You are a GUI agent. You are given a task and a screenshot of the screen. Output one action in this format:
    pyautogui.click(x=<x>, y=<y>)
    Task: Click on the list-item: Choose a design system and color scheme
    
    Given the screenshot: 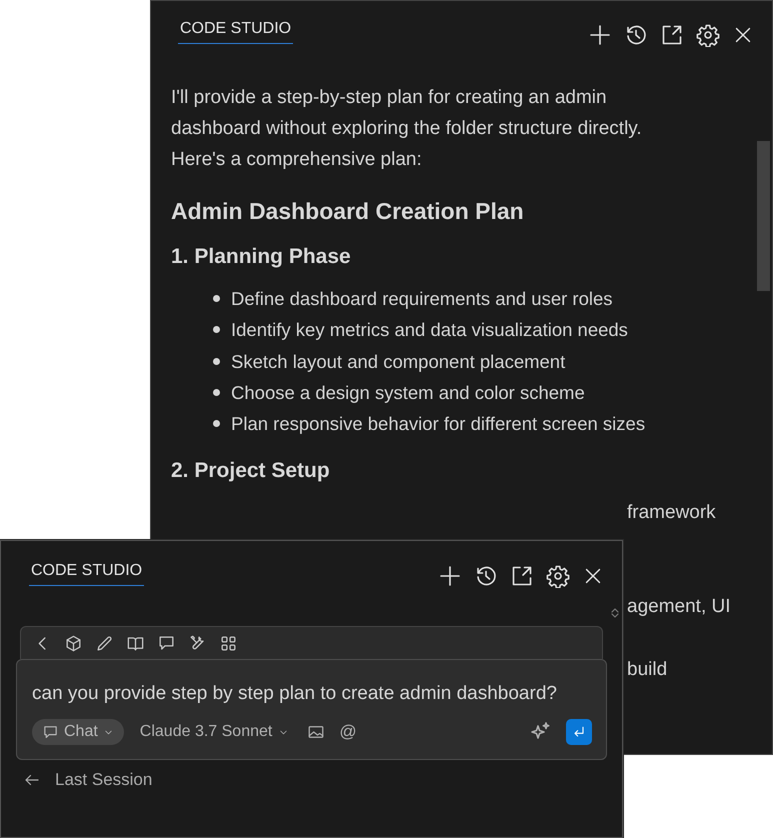 What is the action you would take?
    pyautogui.click(x=408, y=392)
    